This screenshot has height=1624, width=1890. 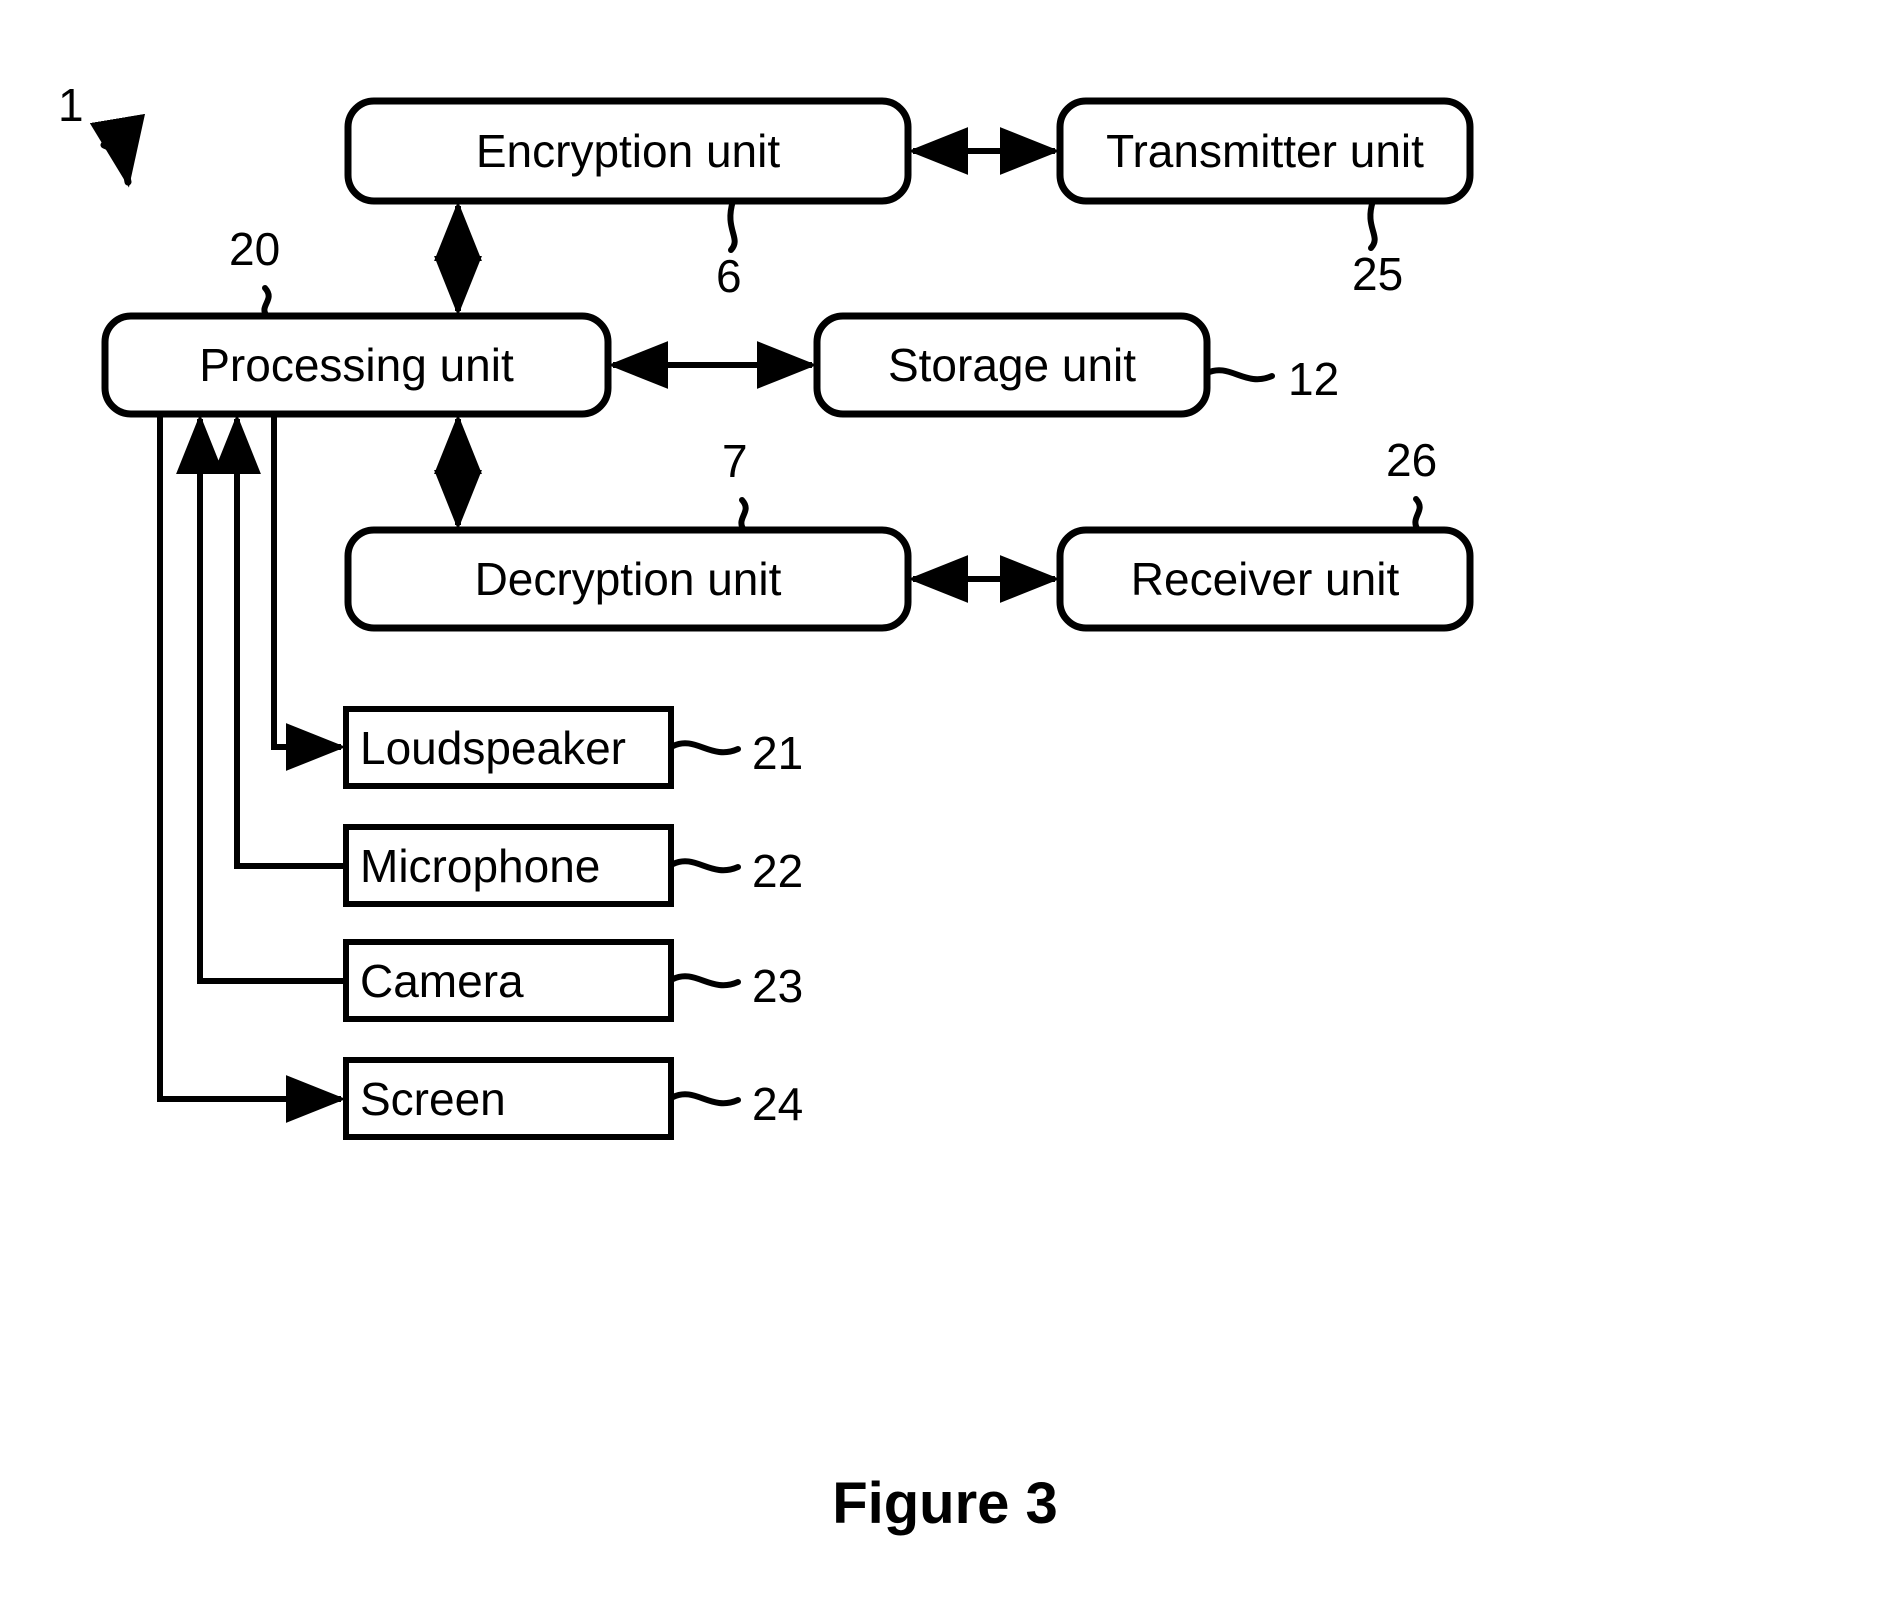 What do you see at coordinates (705, 748) in the screenshot?
I see `leader-loudspeaker` at bounding box center [705, 748].